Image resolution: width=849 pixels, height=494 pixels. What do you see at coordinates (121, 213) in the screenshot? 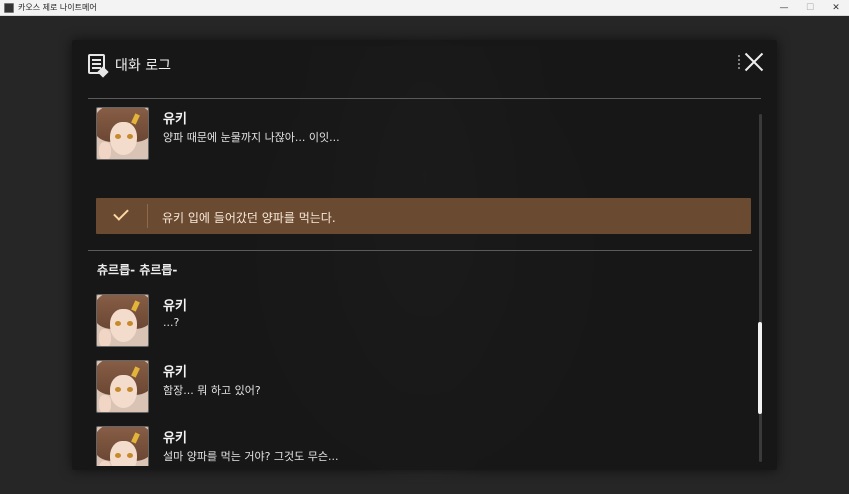
I see `check-icon` at bounding box center [121, 213].